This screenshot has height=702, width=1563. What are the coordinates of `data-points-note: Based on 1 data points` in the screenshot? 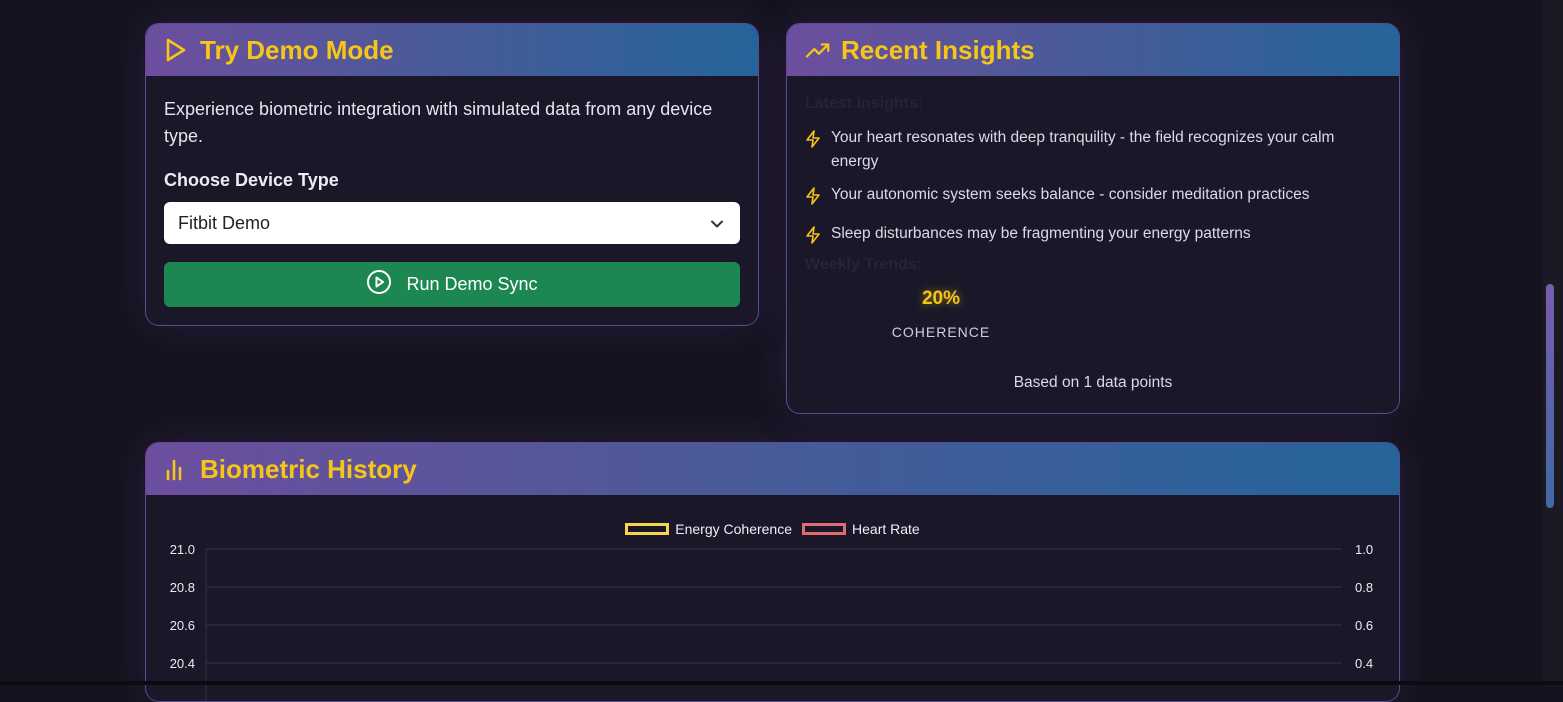 It's located at (1093, 382).